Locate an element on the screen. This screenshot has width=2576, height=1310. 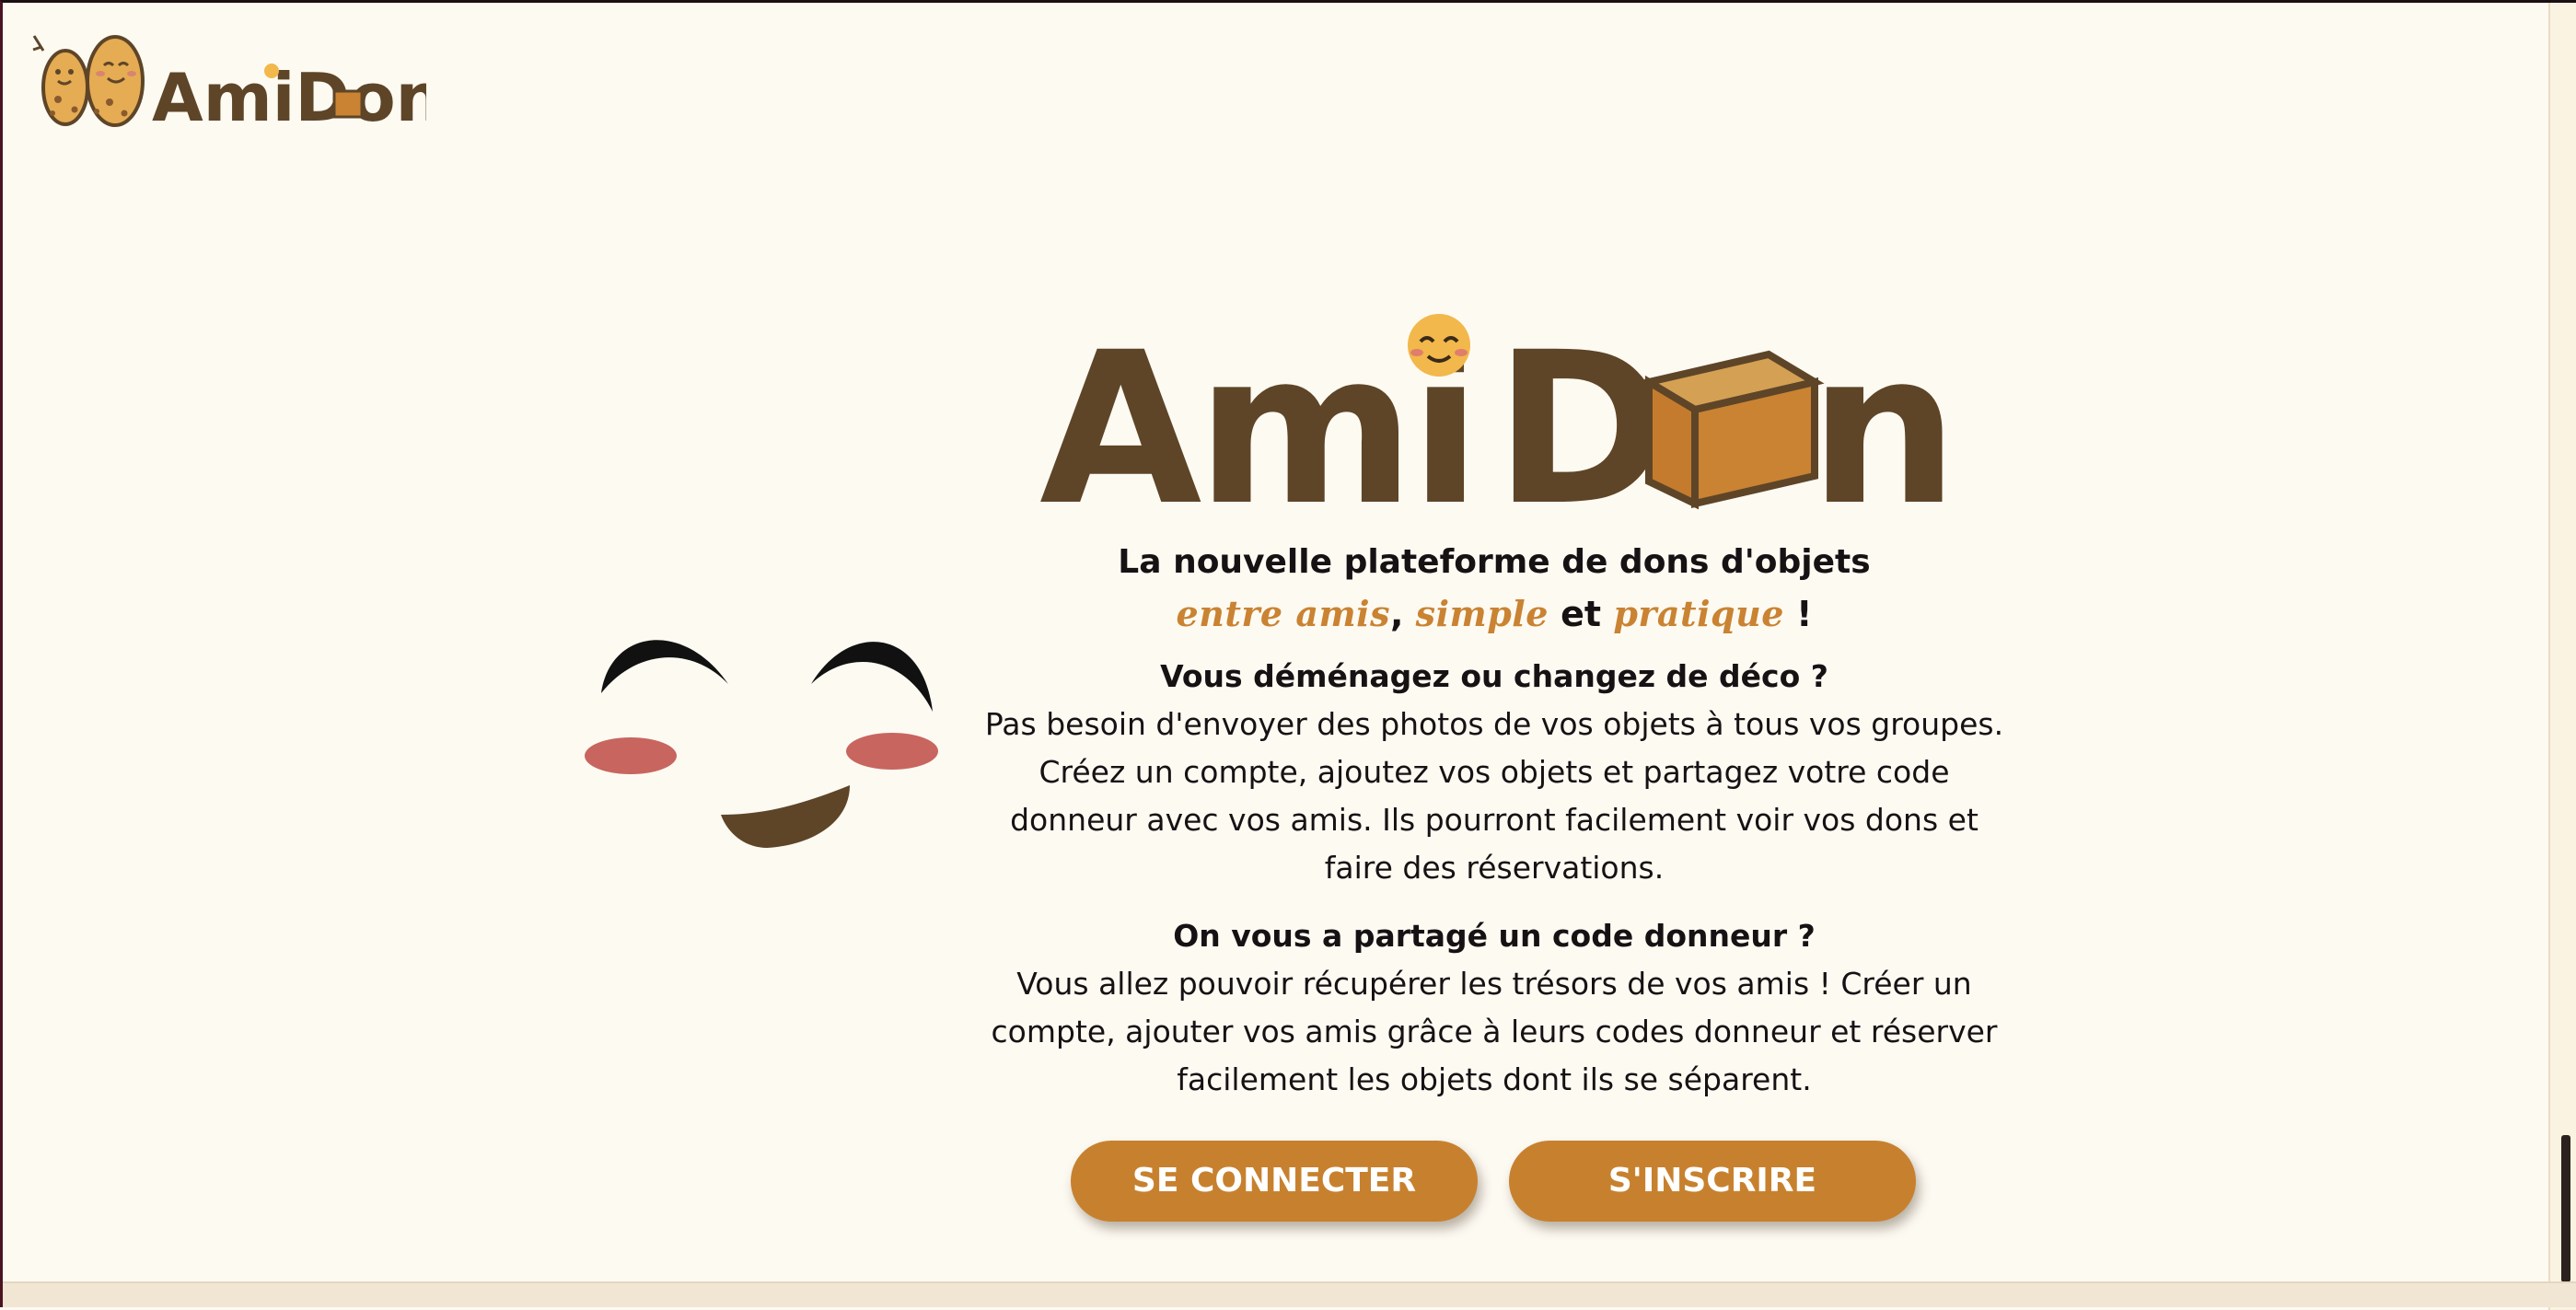
hero-logo: Ami D n is located at coordinates (1496, 429).